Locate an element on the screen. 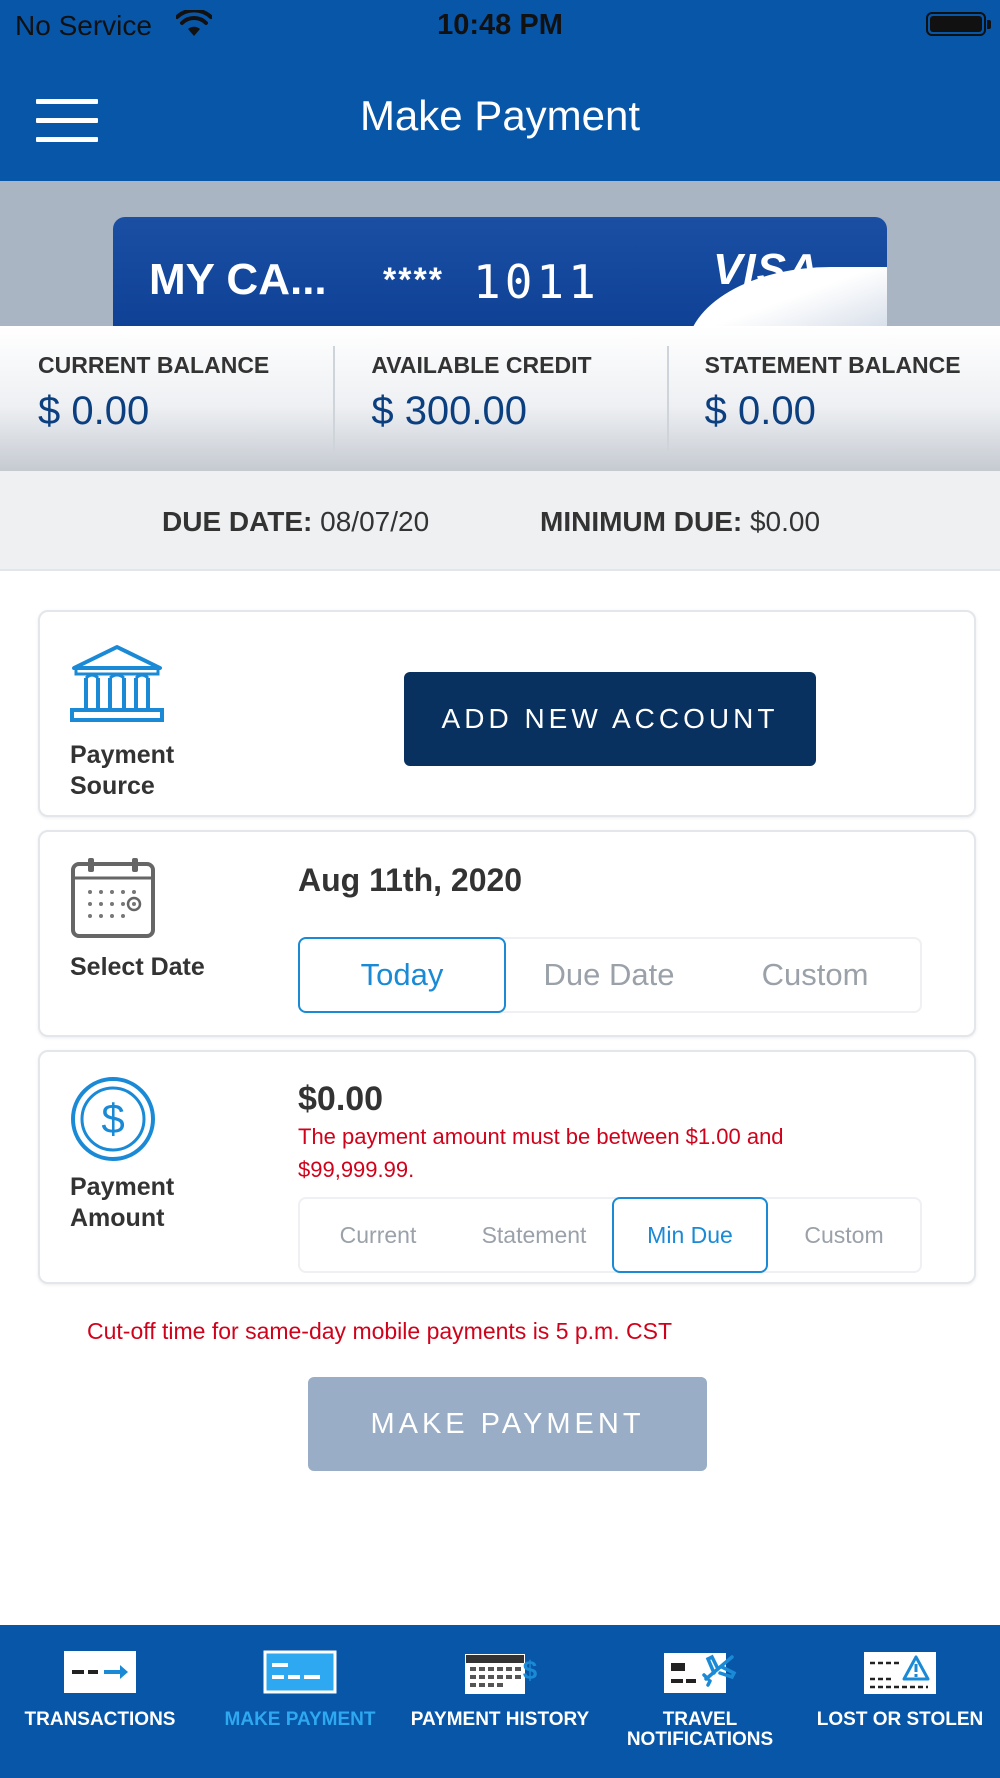 This screenshot has width=1000, height=1778. tab-payment-history: $ PAYMENT HISTORY is located at coordinates (500, 1701).